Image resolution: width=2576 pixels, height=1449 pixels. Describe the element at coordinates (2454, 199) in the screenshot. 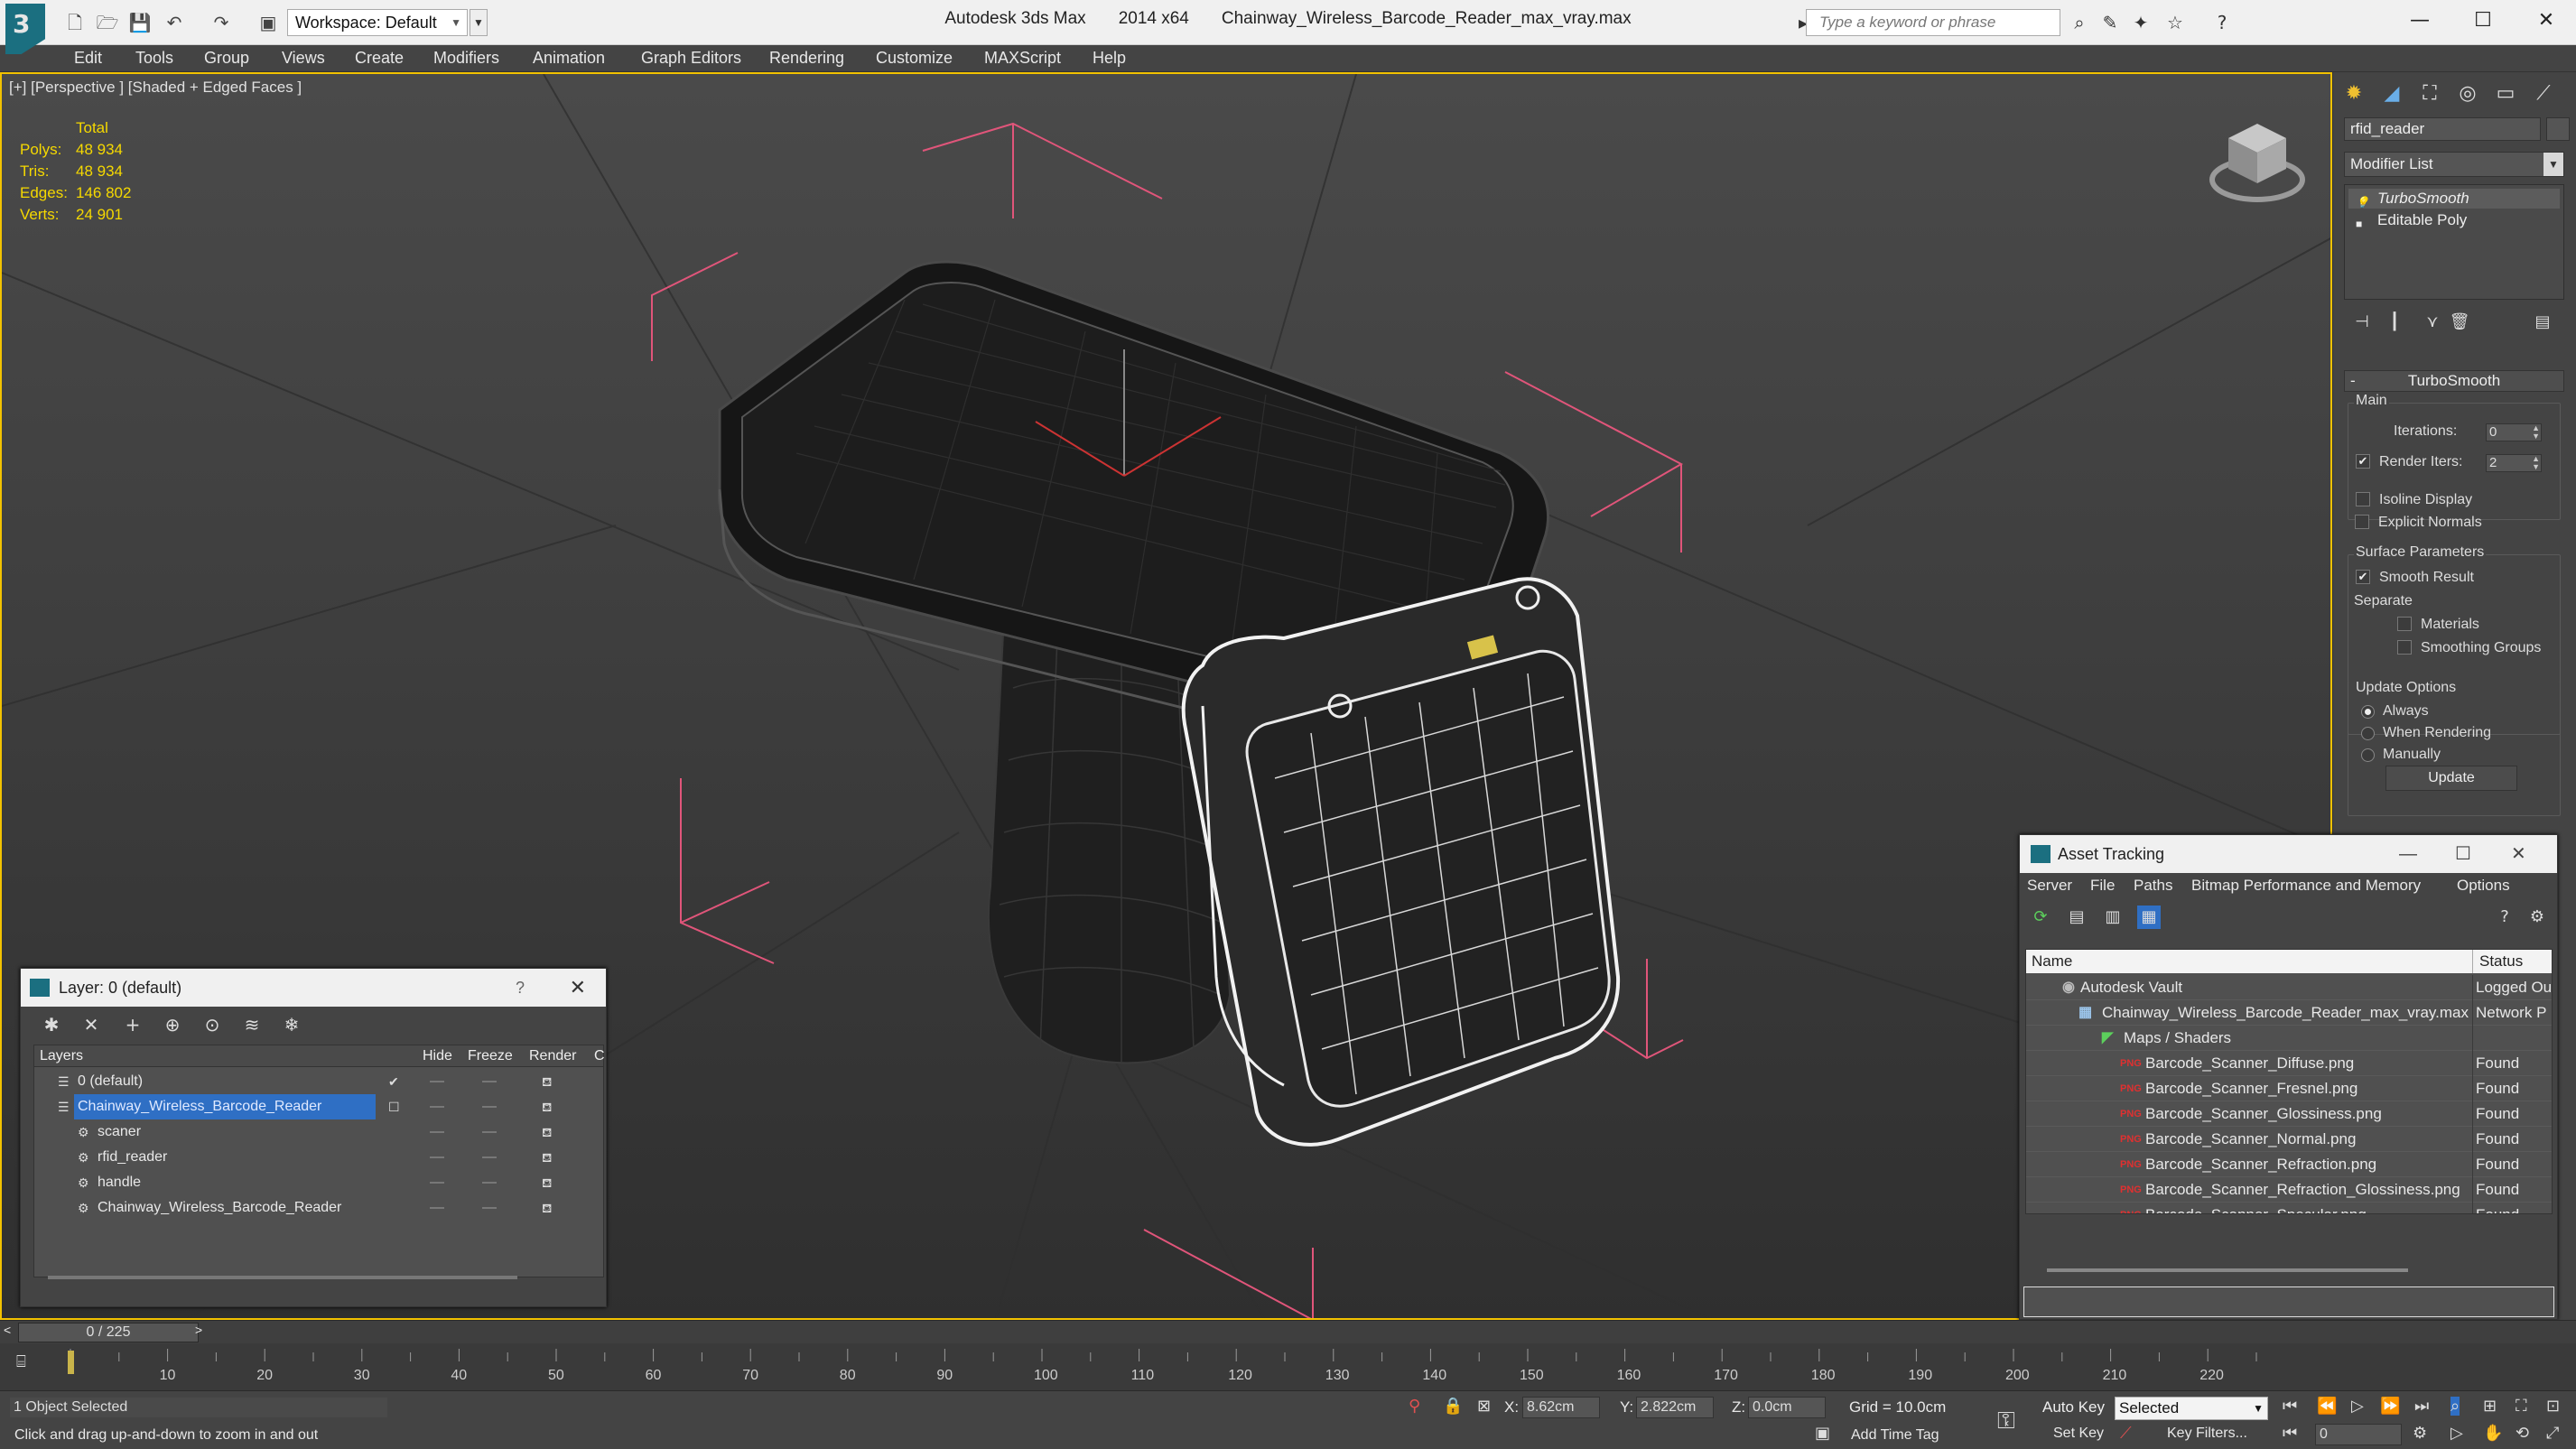

I see `stack-item-turbosmooth: 💡 TurboSmooth` at that location.